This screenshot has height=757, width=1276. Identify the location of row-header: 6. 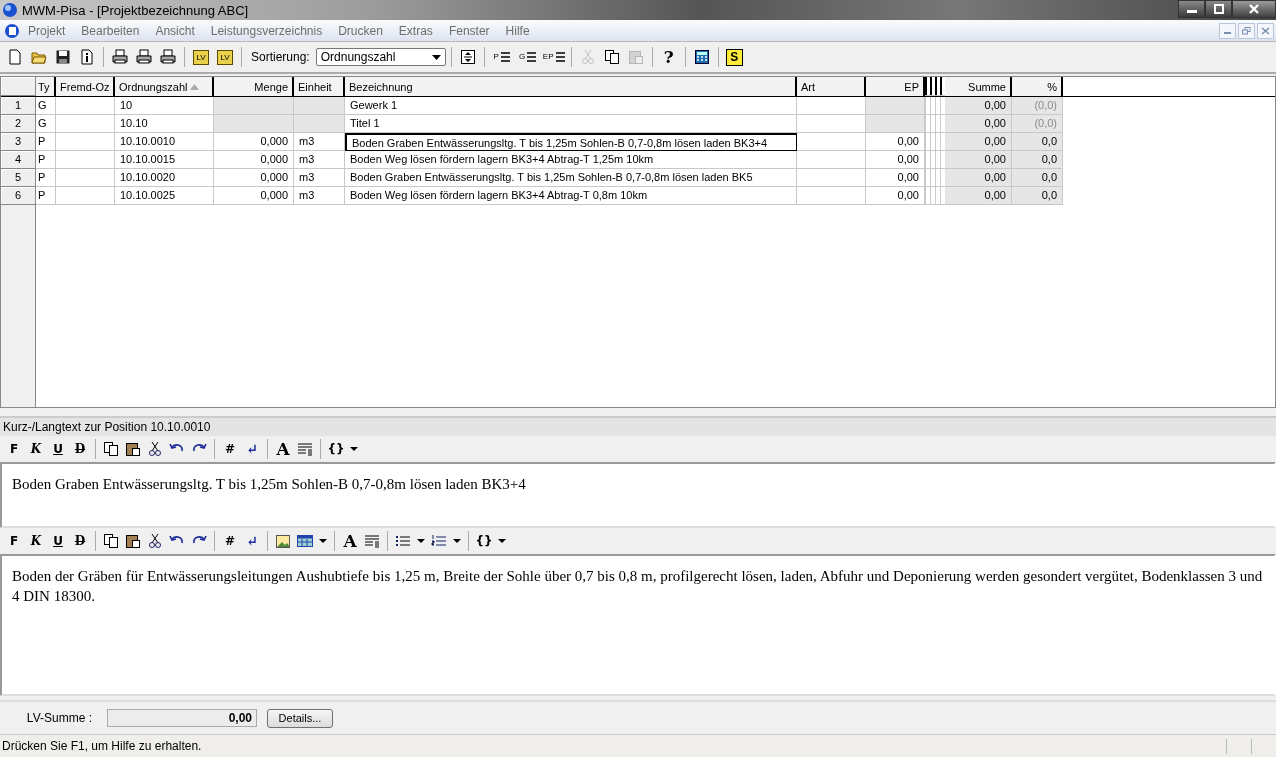
(18, 196).